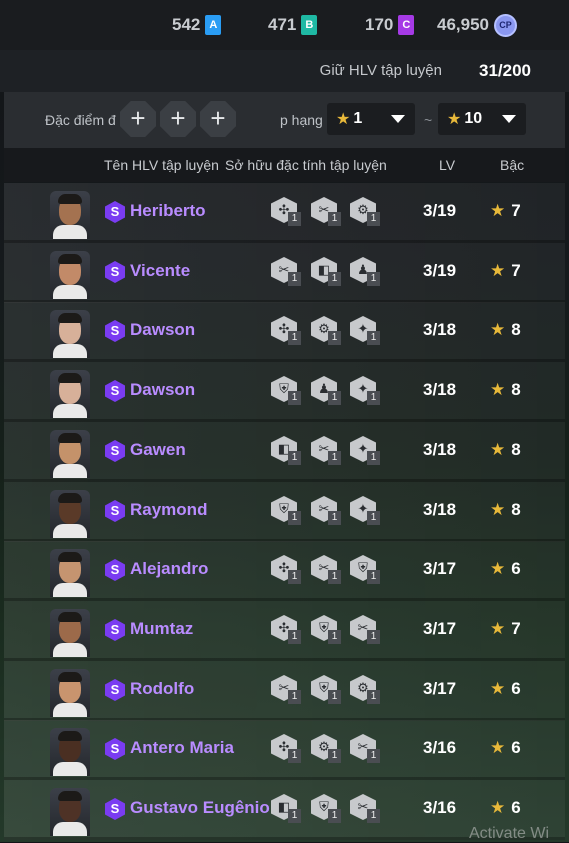 Image resolution: width=569 pixels, height=843 pixels. Describe the element at coordinates (440, 329) in the screenshot. I see `coach-level: 3/18` at that location.